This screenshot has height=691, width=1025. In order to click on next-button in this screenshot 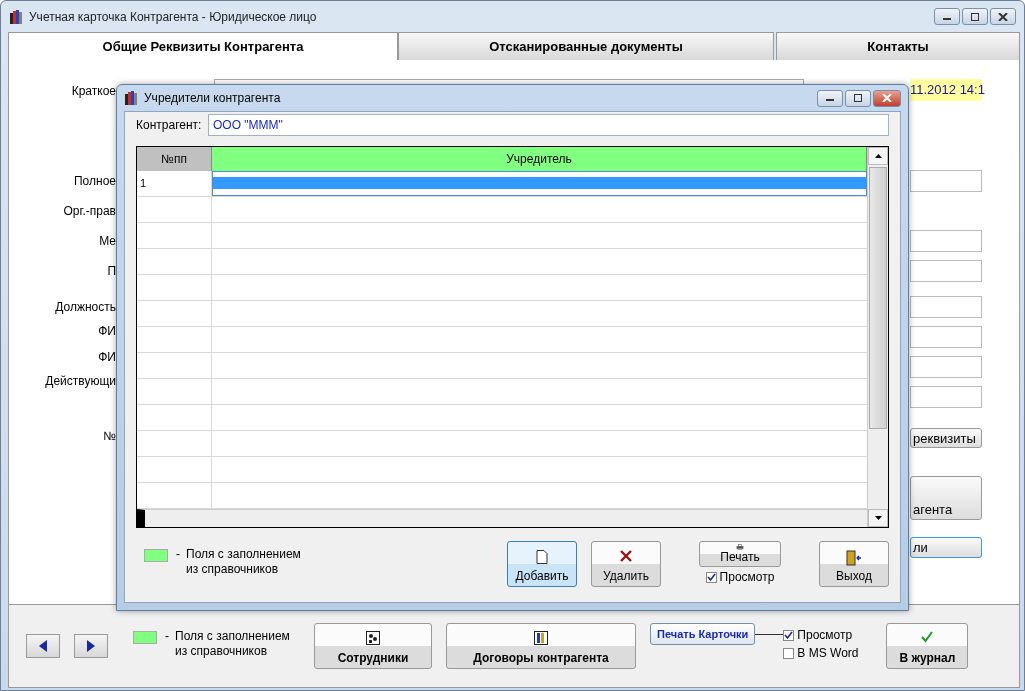, I will do `click(91, 646)`.